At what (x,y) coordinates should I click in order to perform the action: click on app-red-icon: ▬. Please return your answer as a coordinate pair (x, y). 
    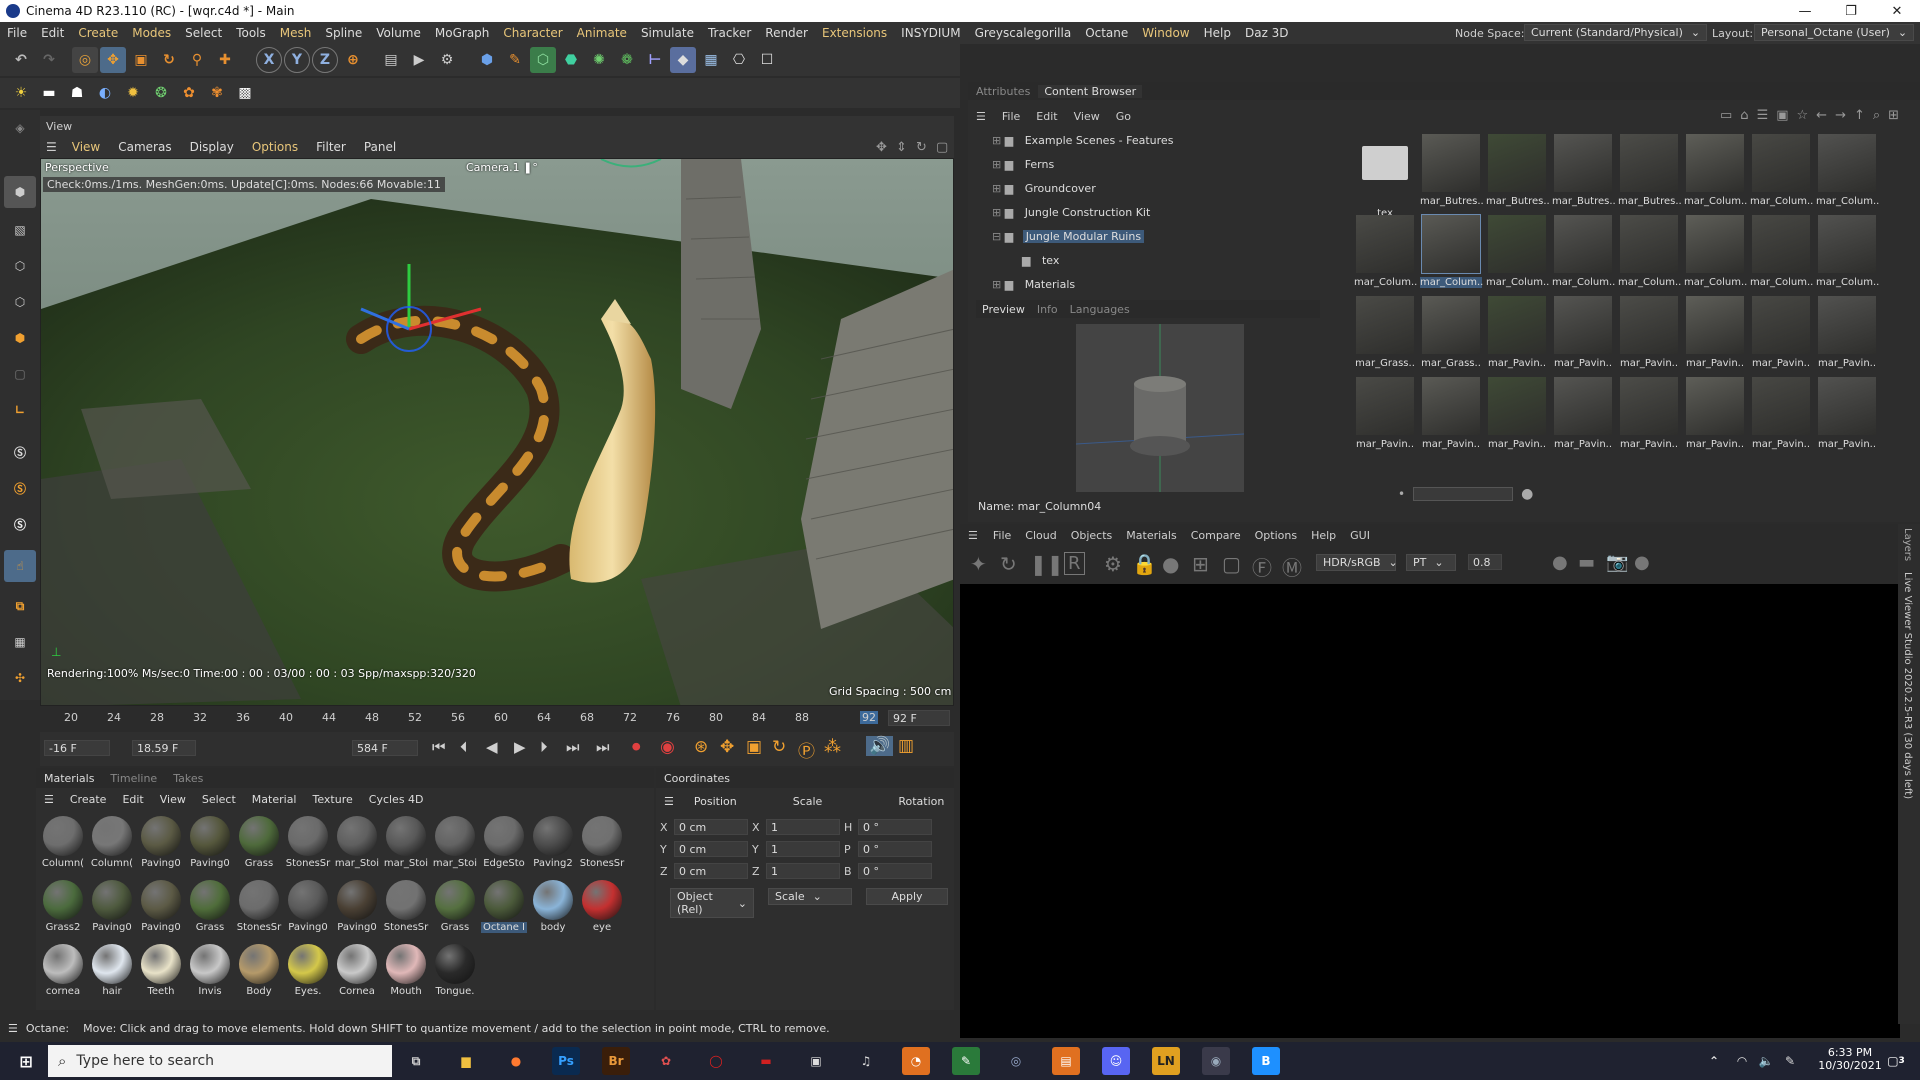
    Looking at the image, I should click on (766, 1061).